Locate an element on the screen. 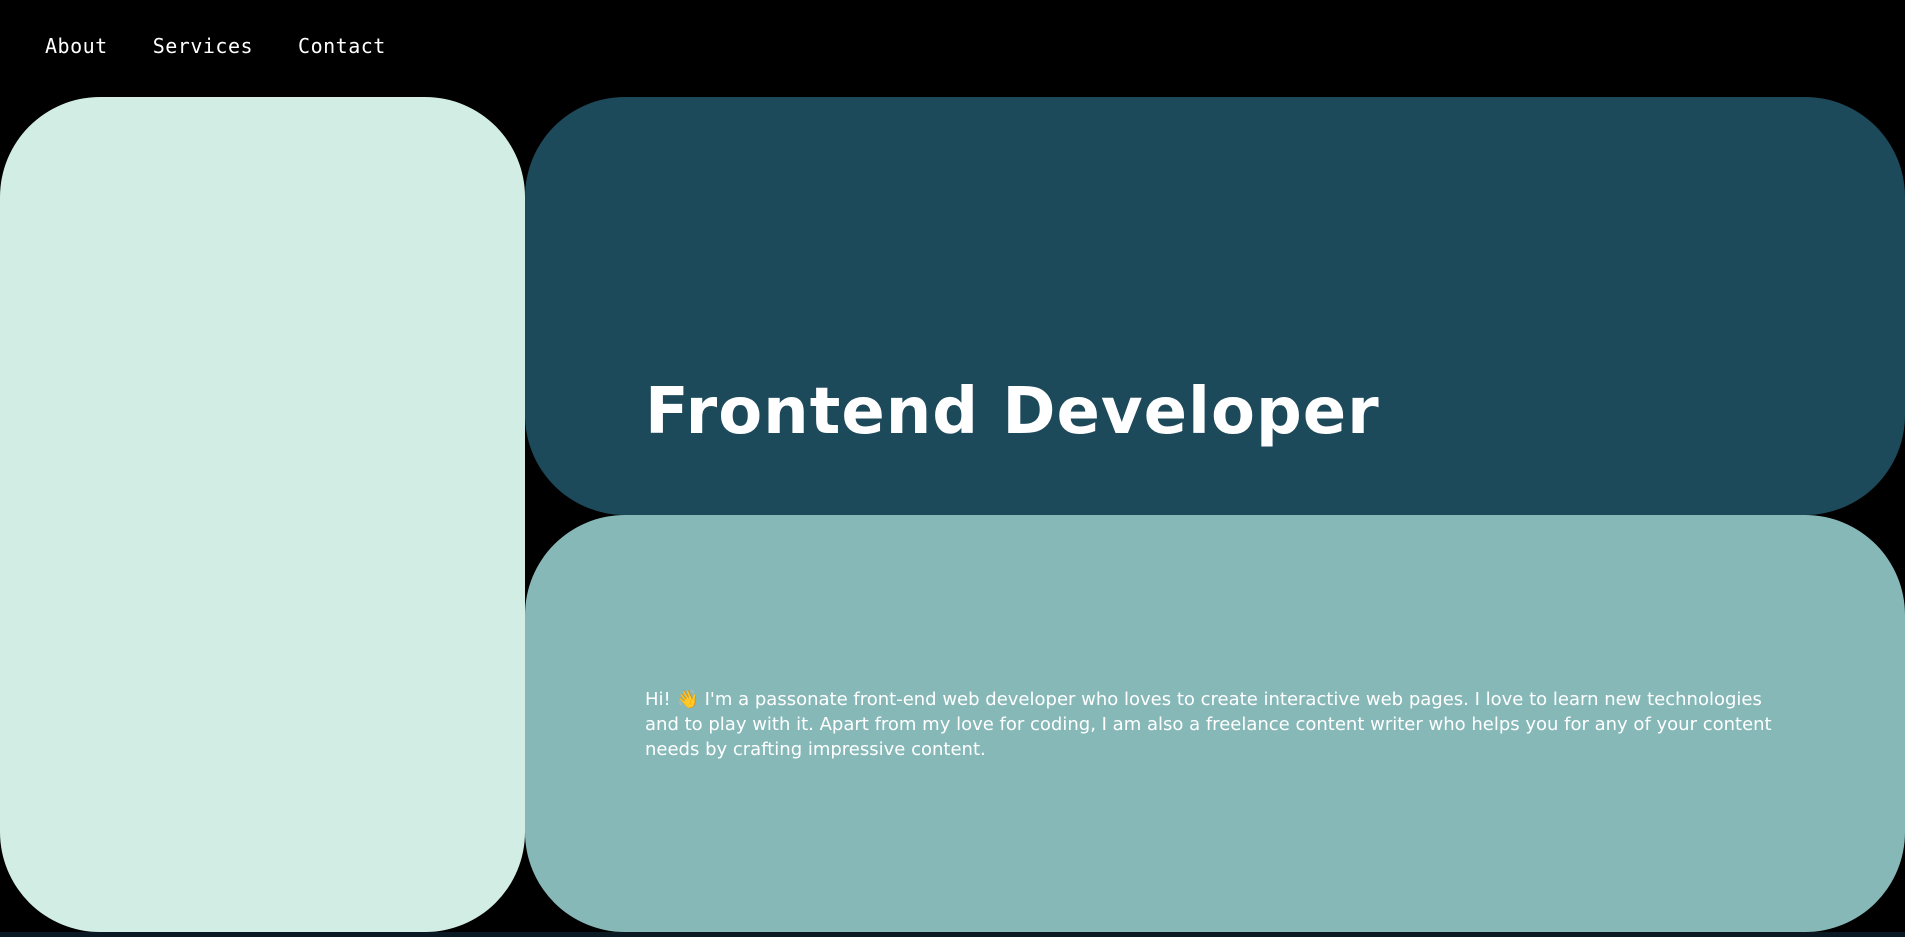 This screenshot has height=937, width=1905. bottom-edge is located at coordinates (952, 934).